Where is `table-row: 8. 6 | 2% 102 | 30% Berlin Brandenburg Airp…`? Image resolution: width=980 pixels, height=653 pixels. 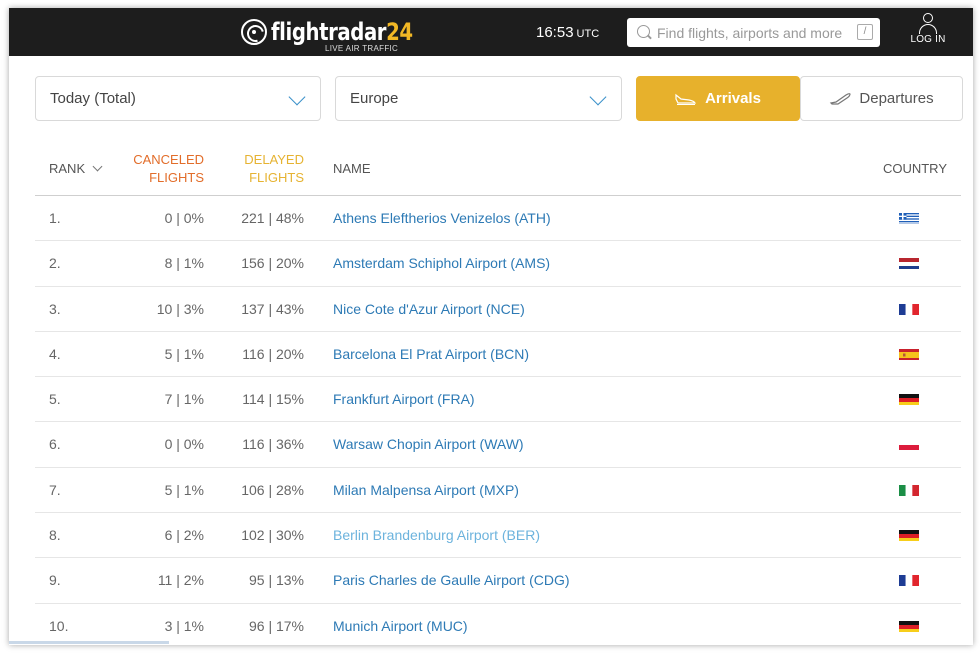
table-row: 8. 6 | 2% 102 | 30% Berlin Brandenburg Airp… is located at coordinates (498, 536).